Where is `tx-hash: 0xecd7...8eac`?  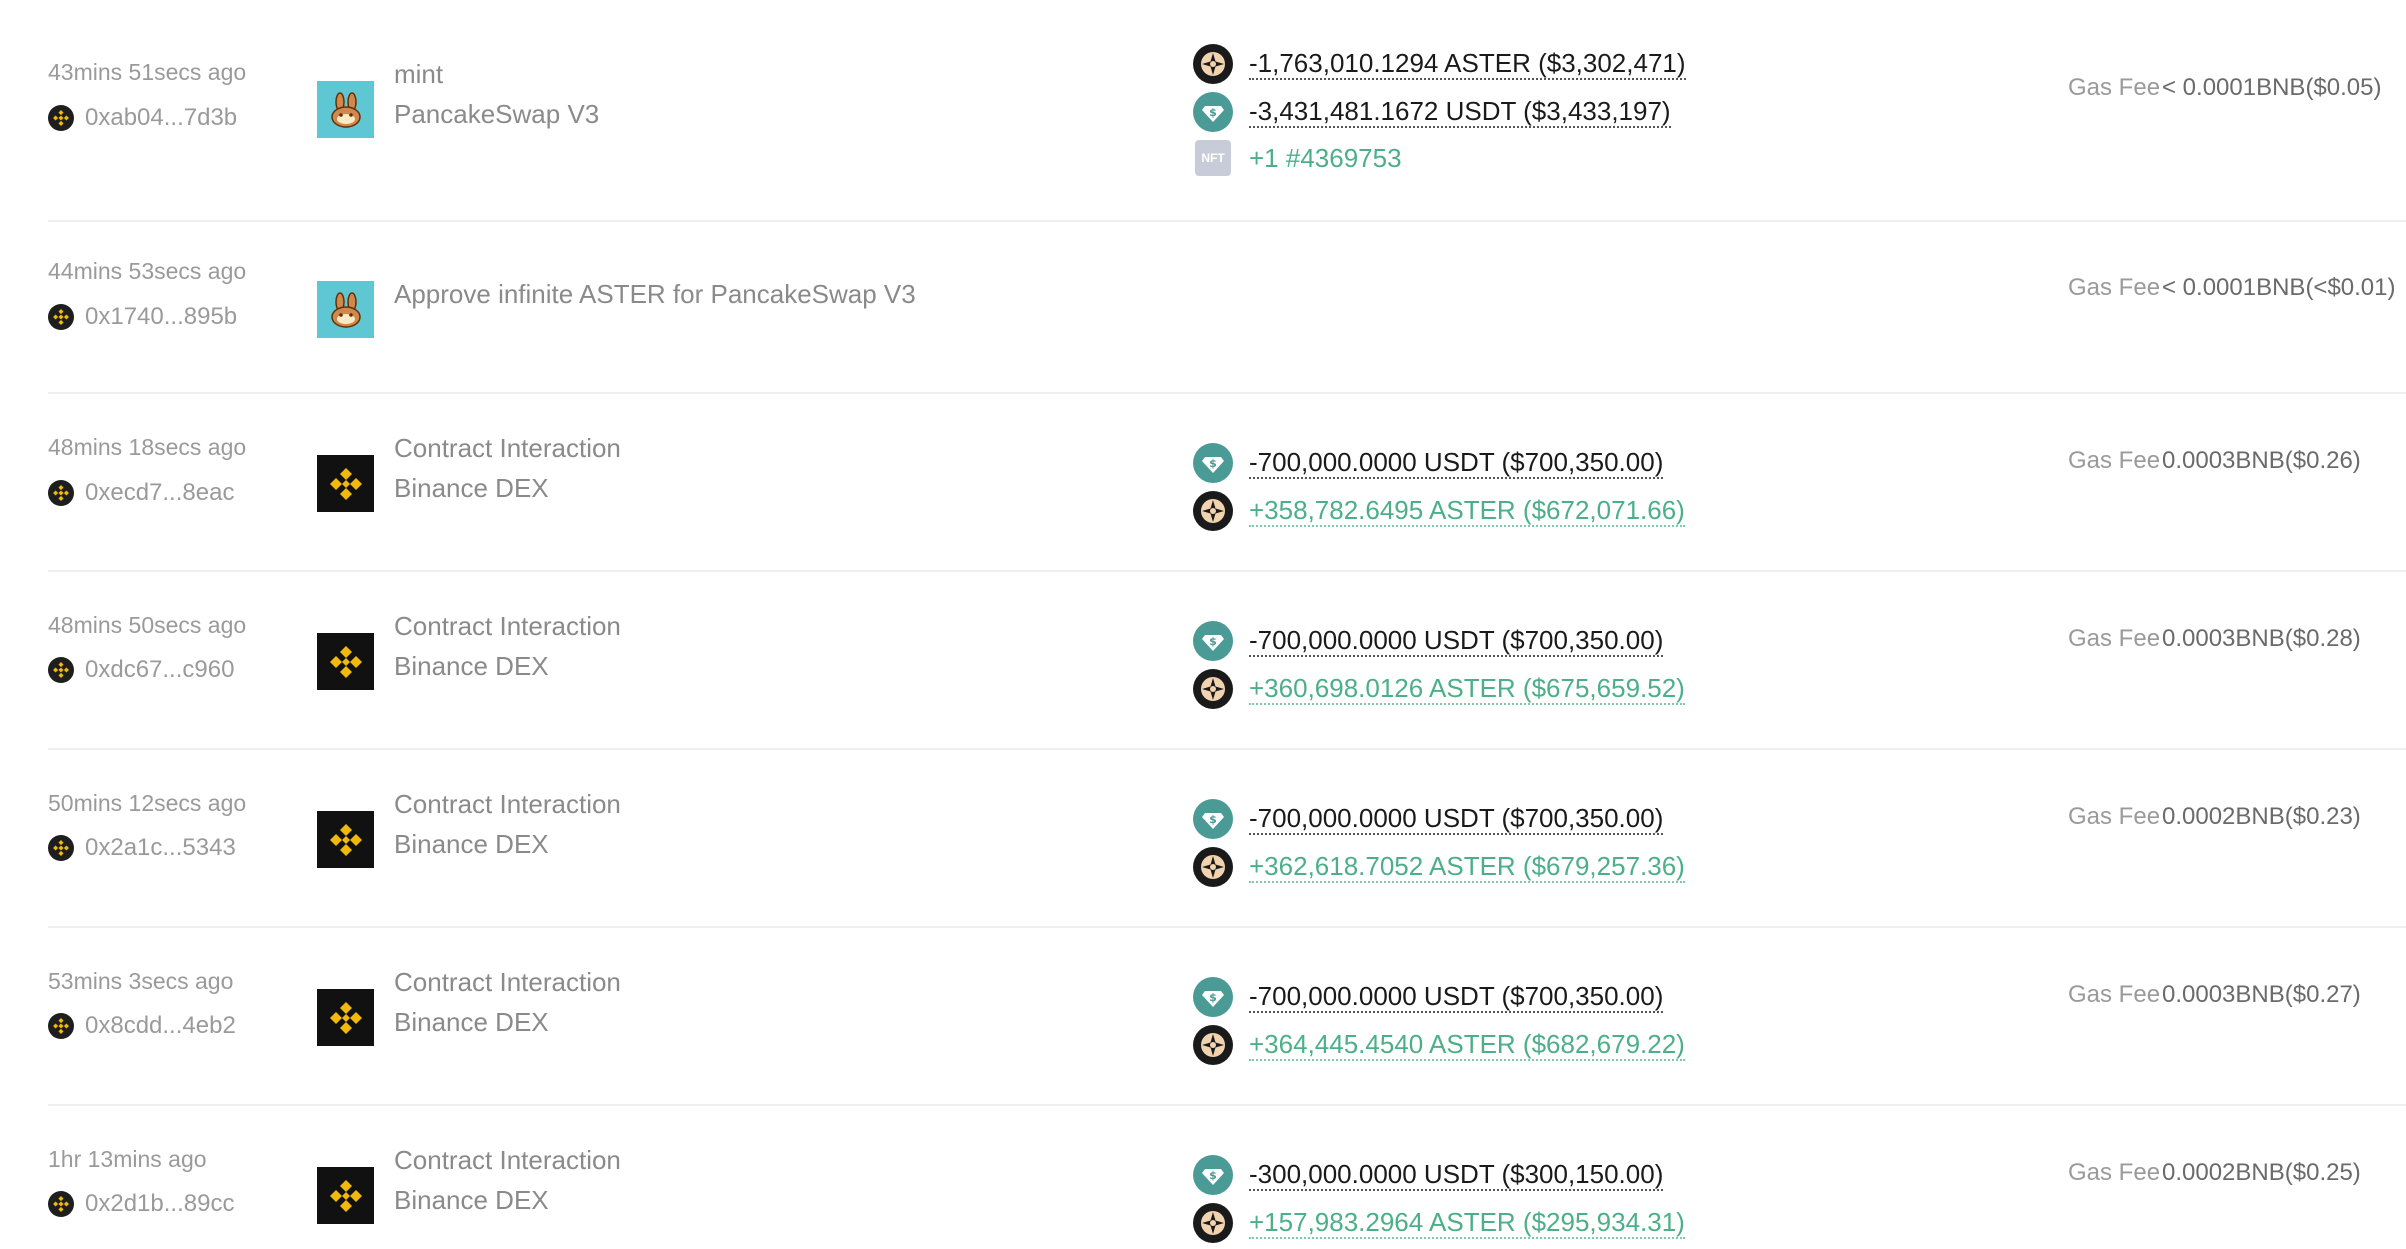
tx-hash: 0xecd7...8eac is located at coordinates (141, 493).